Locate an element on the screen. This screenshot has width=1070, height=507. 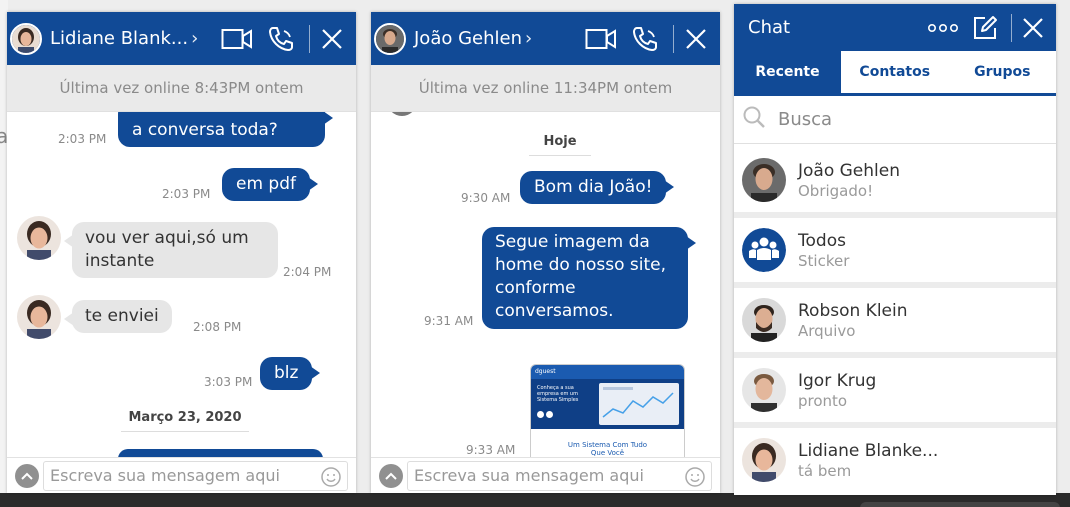
tab-contatos: Contatos is located at coordinates (895, 72).